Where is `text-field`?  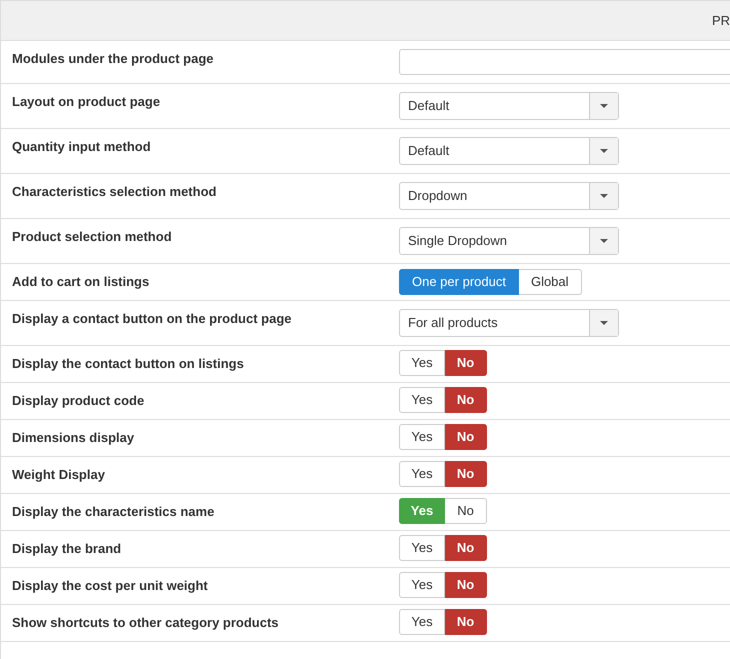
text-field is located at coordinates (564, 62).